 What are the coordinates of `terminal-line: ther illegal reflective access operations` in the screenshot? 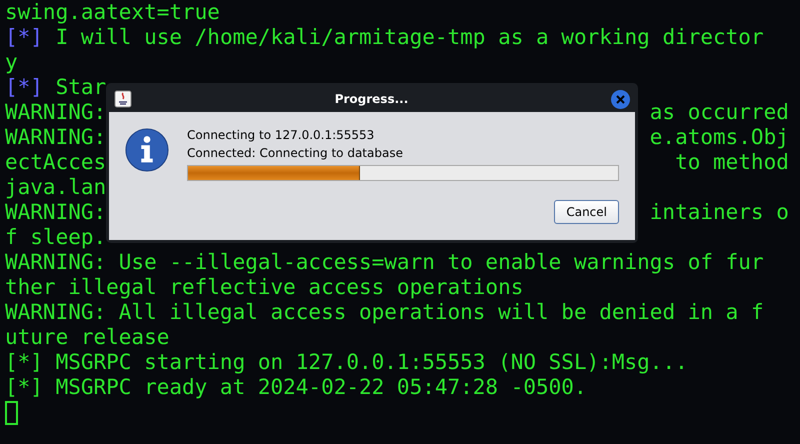 It's located at (264, 287).